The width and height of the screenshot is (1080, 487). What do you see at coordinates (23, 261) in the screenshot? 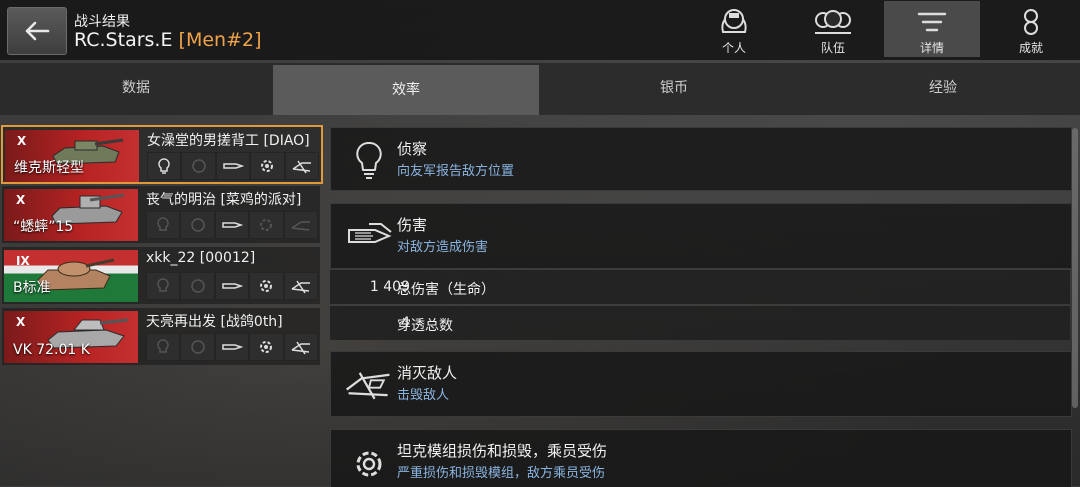
I see `tier-label: IX` at bounding box center [23, 261].